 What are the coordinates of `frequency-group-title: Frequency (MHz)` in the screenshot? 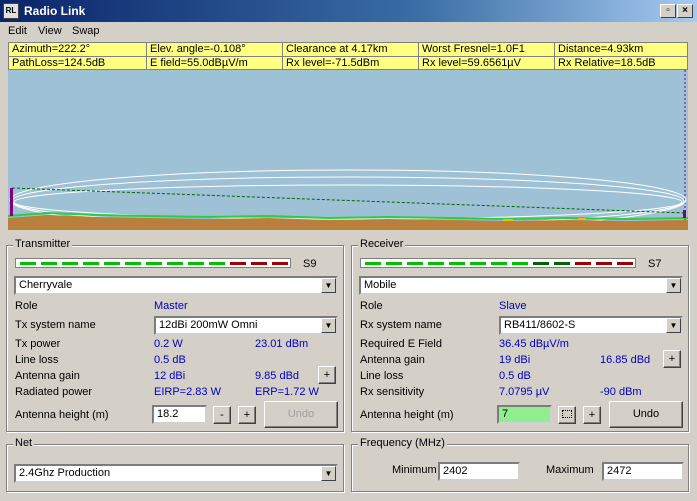 It's located at (402, 443).